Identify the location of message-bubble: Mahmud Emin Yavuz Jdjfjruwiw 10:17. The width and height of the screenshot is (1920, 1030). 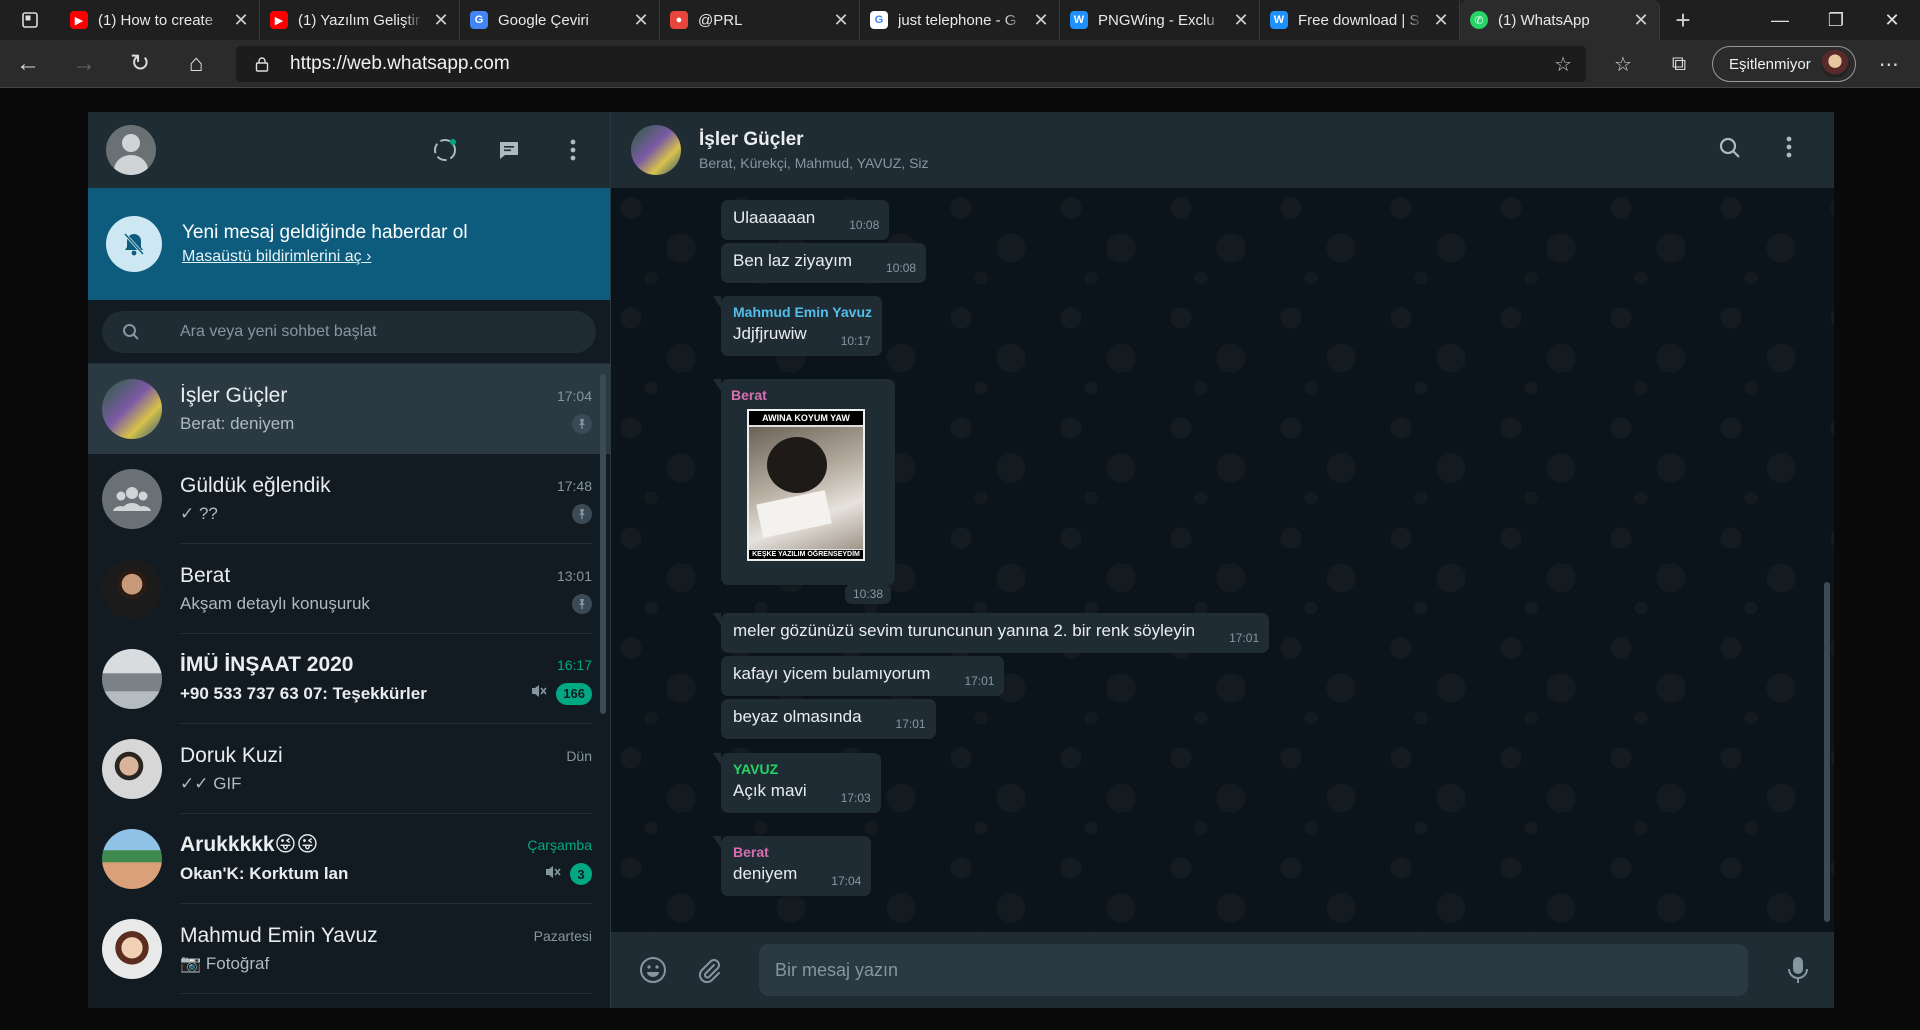
(797, 326).